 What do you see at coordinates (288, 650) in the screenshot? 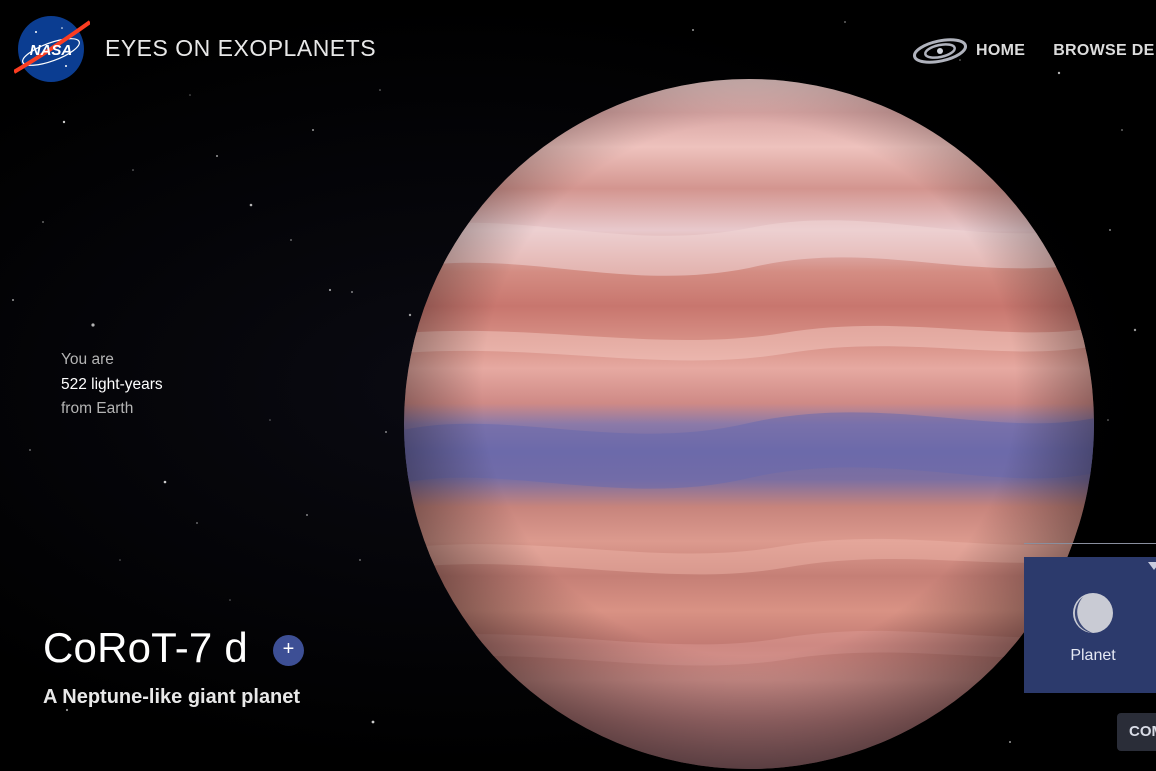
I see `more-info-button: +` at bounding box center [288, 650].